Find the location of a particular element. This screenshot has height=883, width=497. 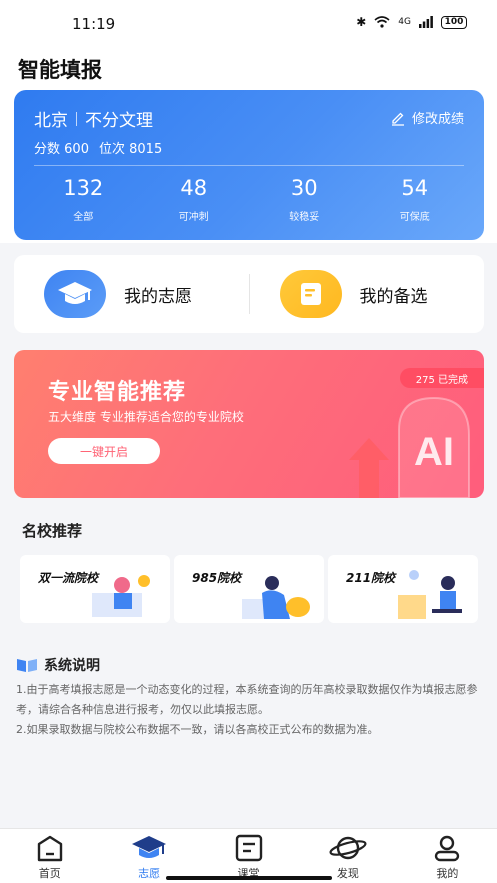

stat-label: 可保底 is located at coordinates (414, 217).